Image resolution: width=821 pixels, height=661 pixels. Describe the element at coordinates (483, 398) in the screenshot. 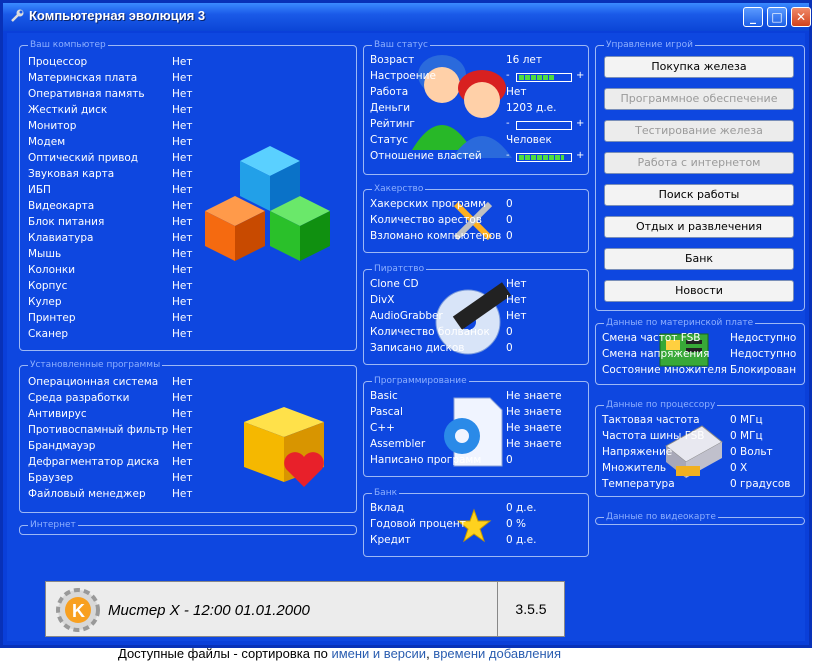

I see `pg-rows-row: Basic Не знаете` at that location.